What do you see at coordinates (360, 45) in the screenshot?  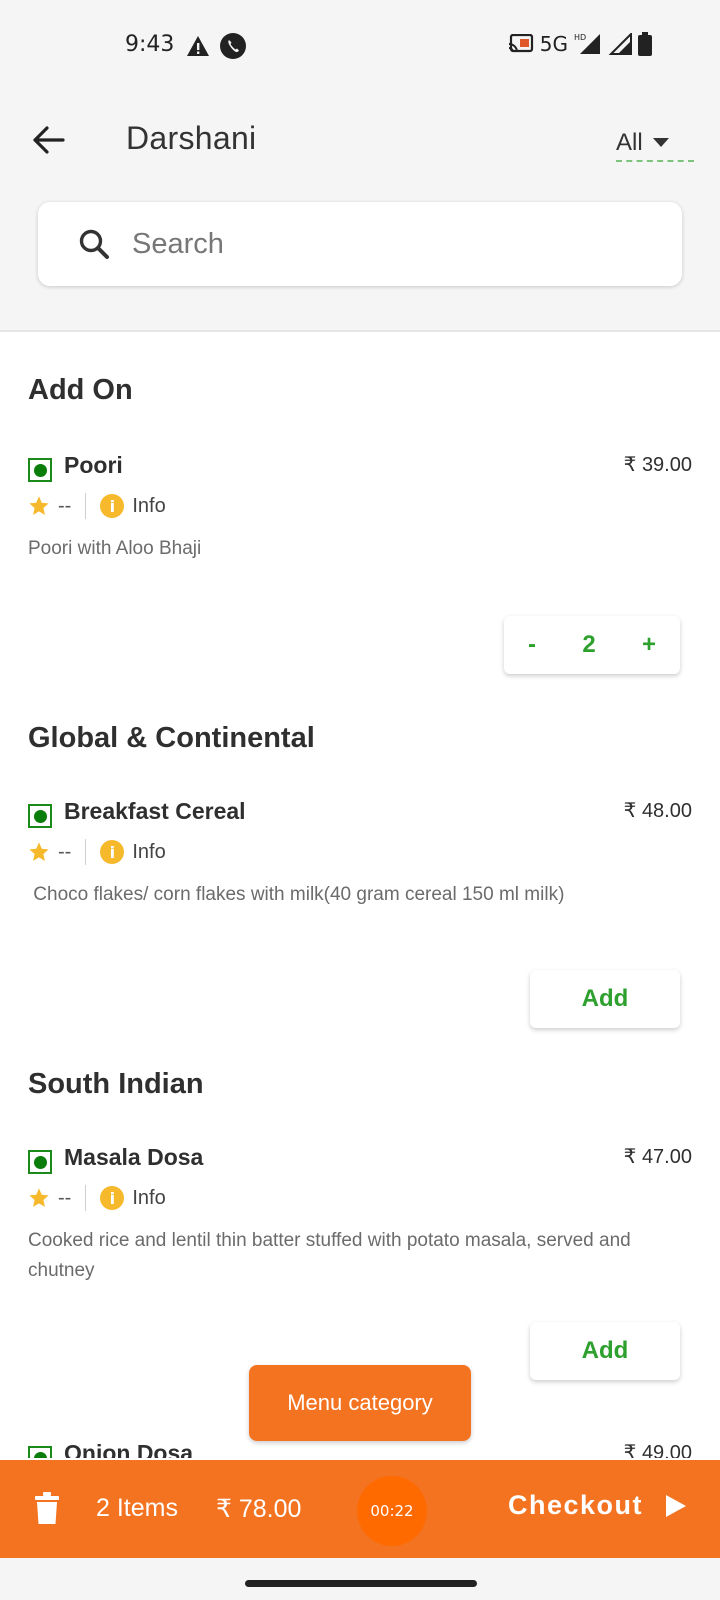 I see `status-bar: 9:43 5G HD` at bounding box center [360, 45].